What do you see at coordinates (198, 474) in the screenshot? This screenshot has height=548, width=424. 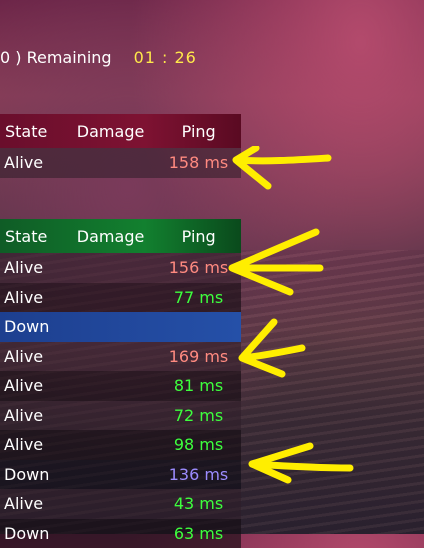 I see `player-ping: 136 ms` at bounding box center [198, 474].